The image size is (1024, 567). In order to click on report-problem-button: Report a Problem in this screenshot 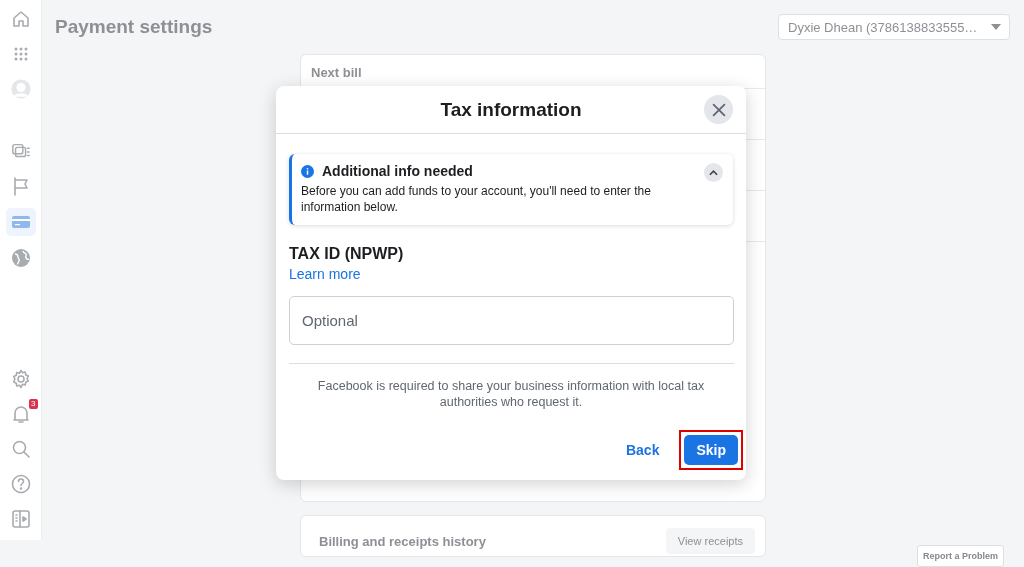, I will do `click(960, 556)`.